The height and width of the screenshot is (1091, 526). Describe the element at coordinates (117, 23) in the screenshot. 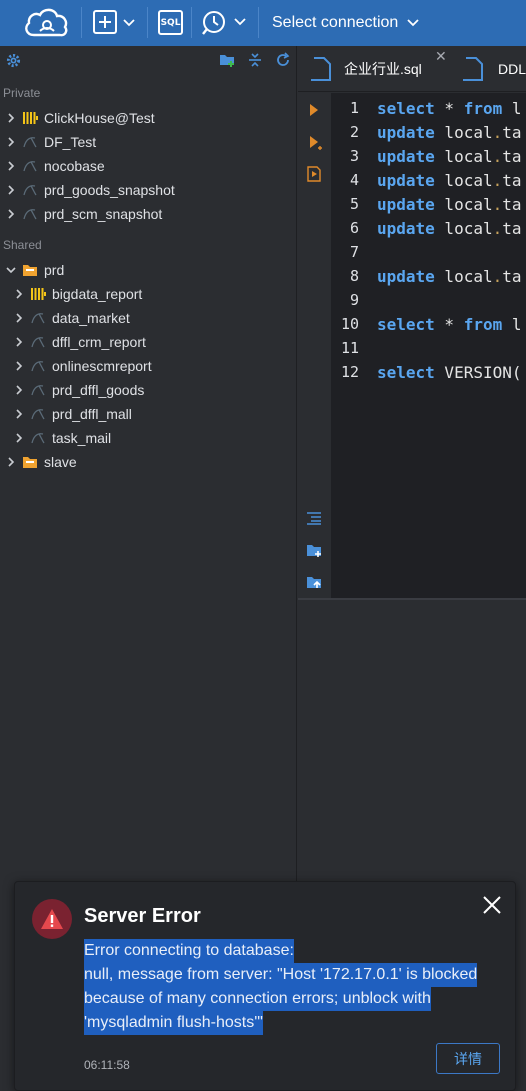

I see `new-item-button` at that location.